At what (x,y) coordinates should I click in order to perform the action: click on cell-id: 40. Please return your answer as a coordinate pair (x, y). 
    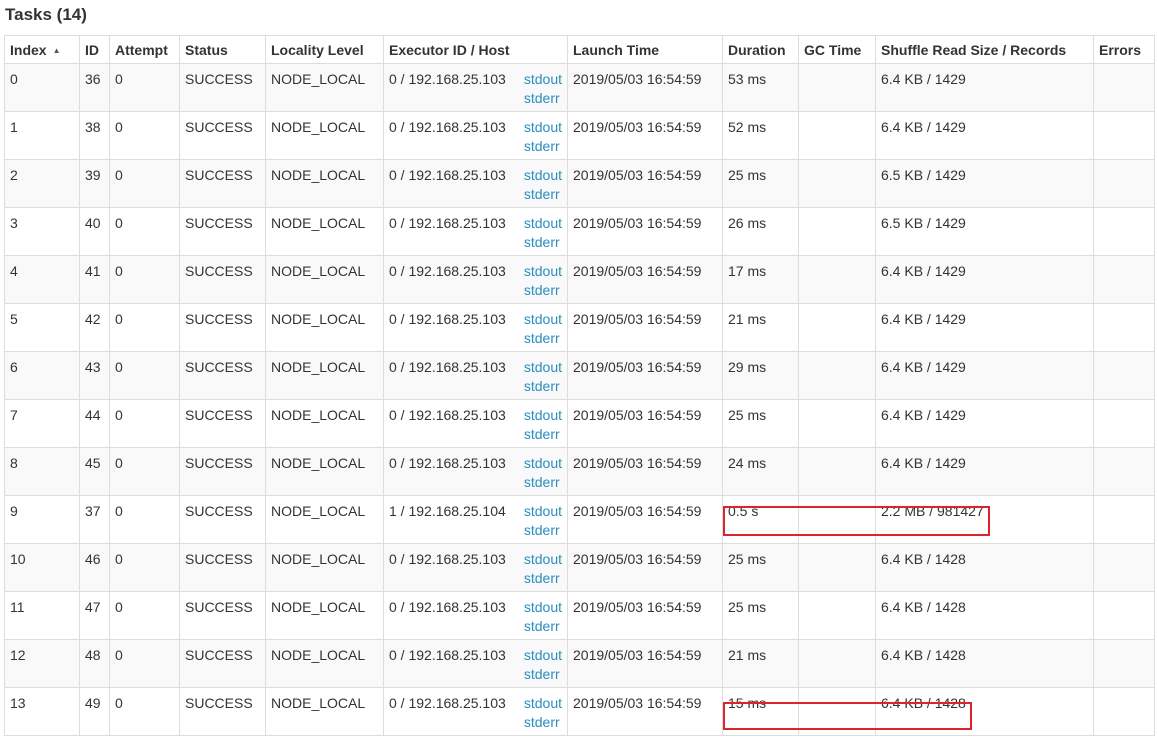
    Looking at the image, I should click on (94, 231).